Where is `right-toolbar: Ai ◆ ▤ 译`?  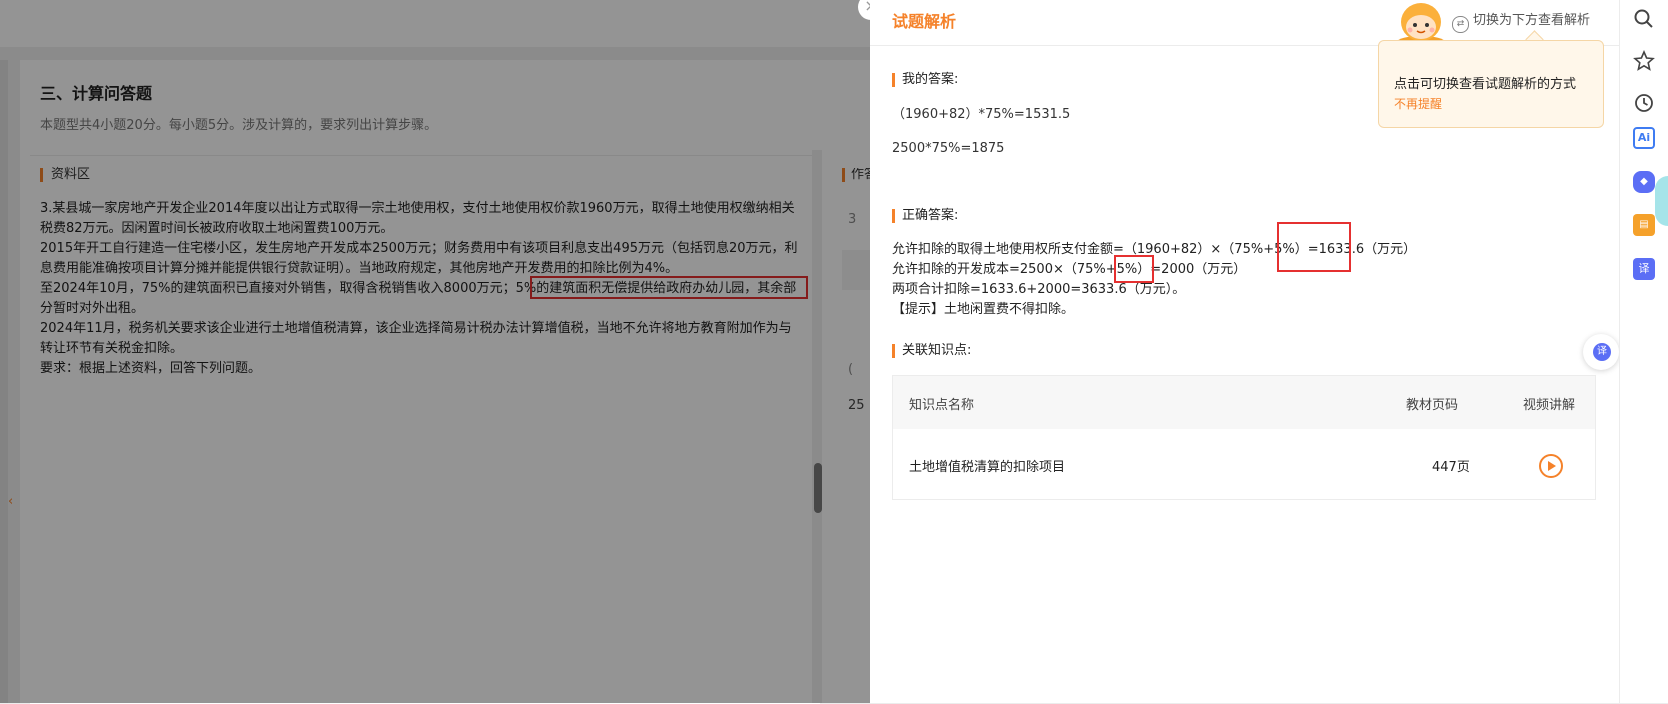 right-toolbar: Ai ◆ ▤ 译 is located at coordinates (1643, 351).